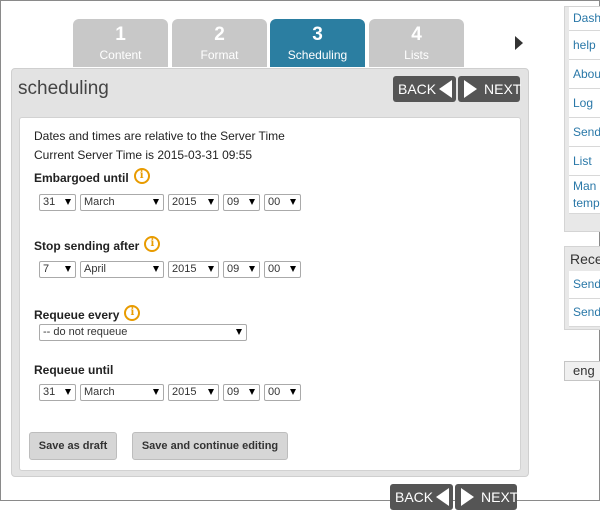 The image size is (600, 510). I want to click on sidebar-item-templates: temp, so click(584, 205).